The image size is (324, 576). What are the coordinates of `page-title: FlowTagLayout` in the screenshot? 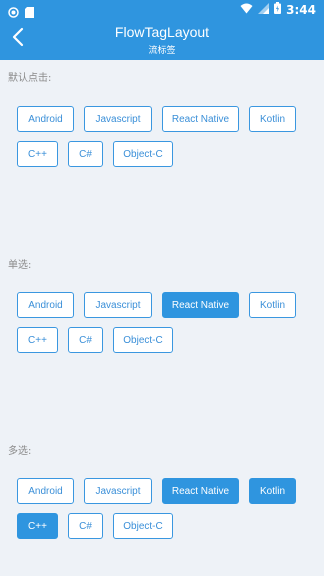 It's located at (162, 32).